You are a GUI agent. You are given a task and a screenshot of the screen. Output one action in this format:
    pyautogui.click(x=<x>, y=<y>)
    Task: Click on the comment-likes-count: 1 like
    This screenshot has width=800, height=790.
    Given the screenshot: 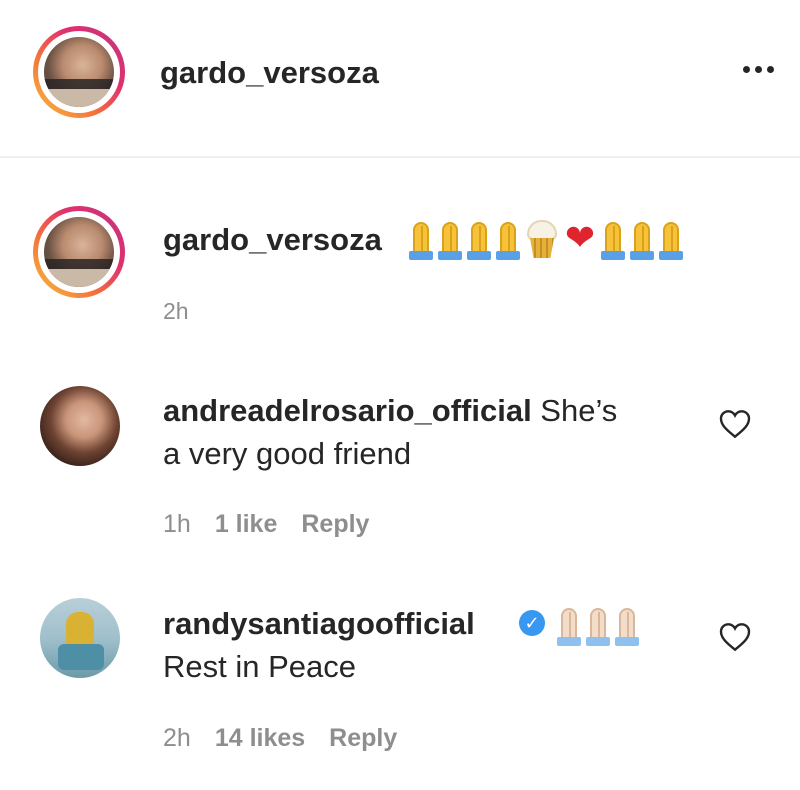 What is the action you would take?
    pyautogui.click(x=246, y=524)
    